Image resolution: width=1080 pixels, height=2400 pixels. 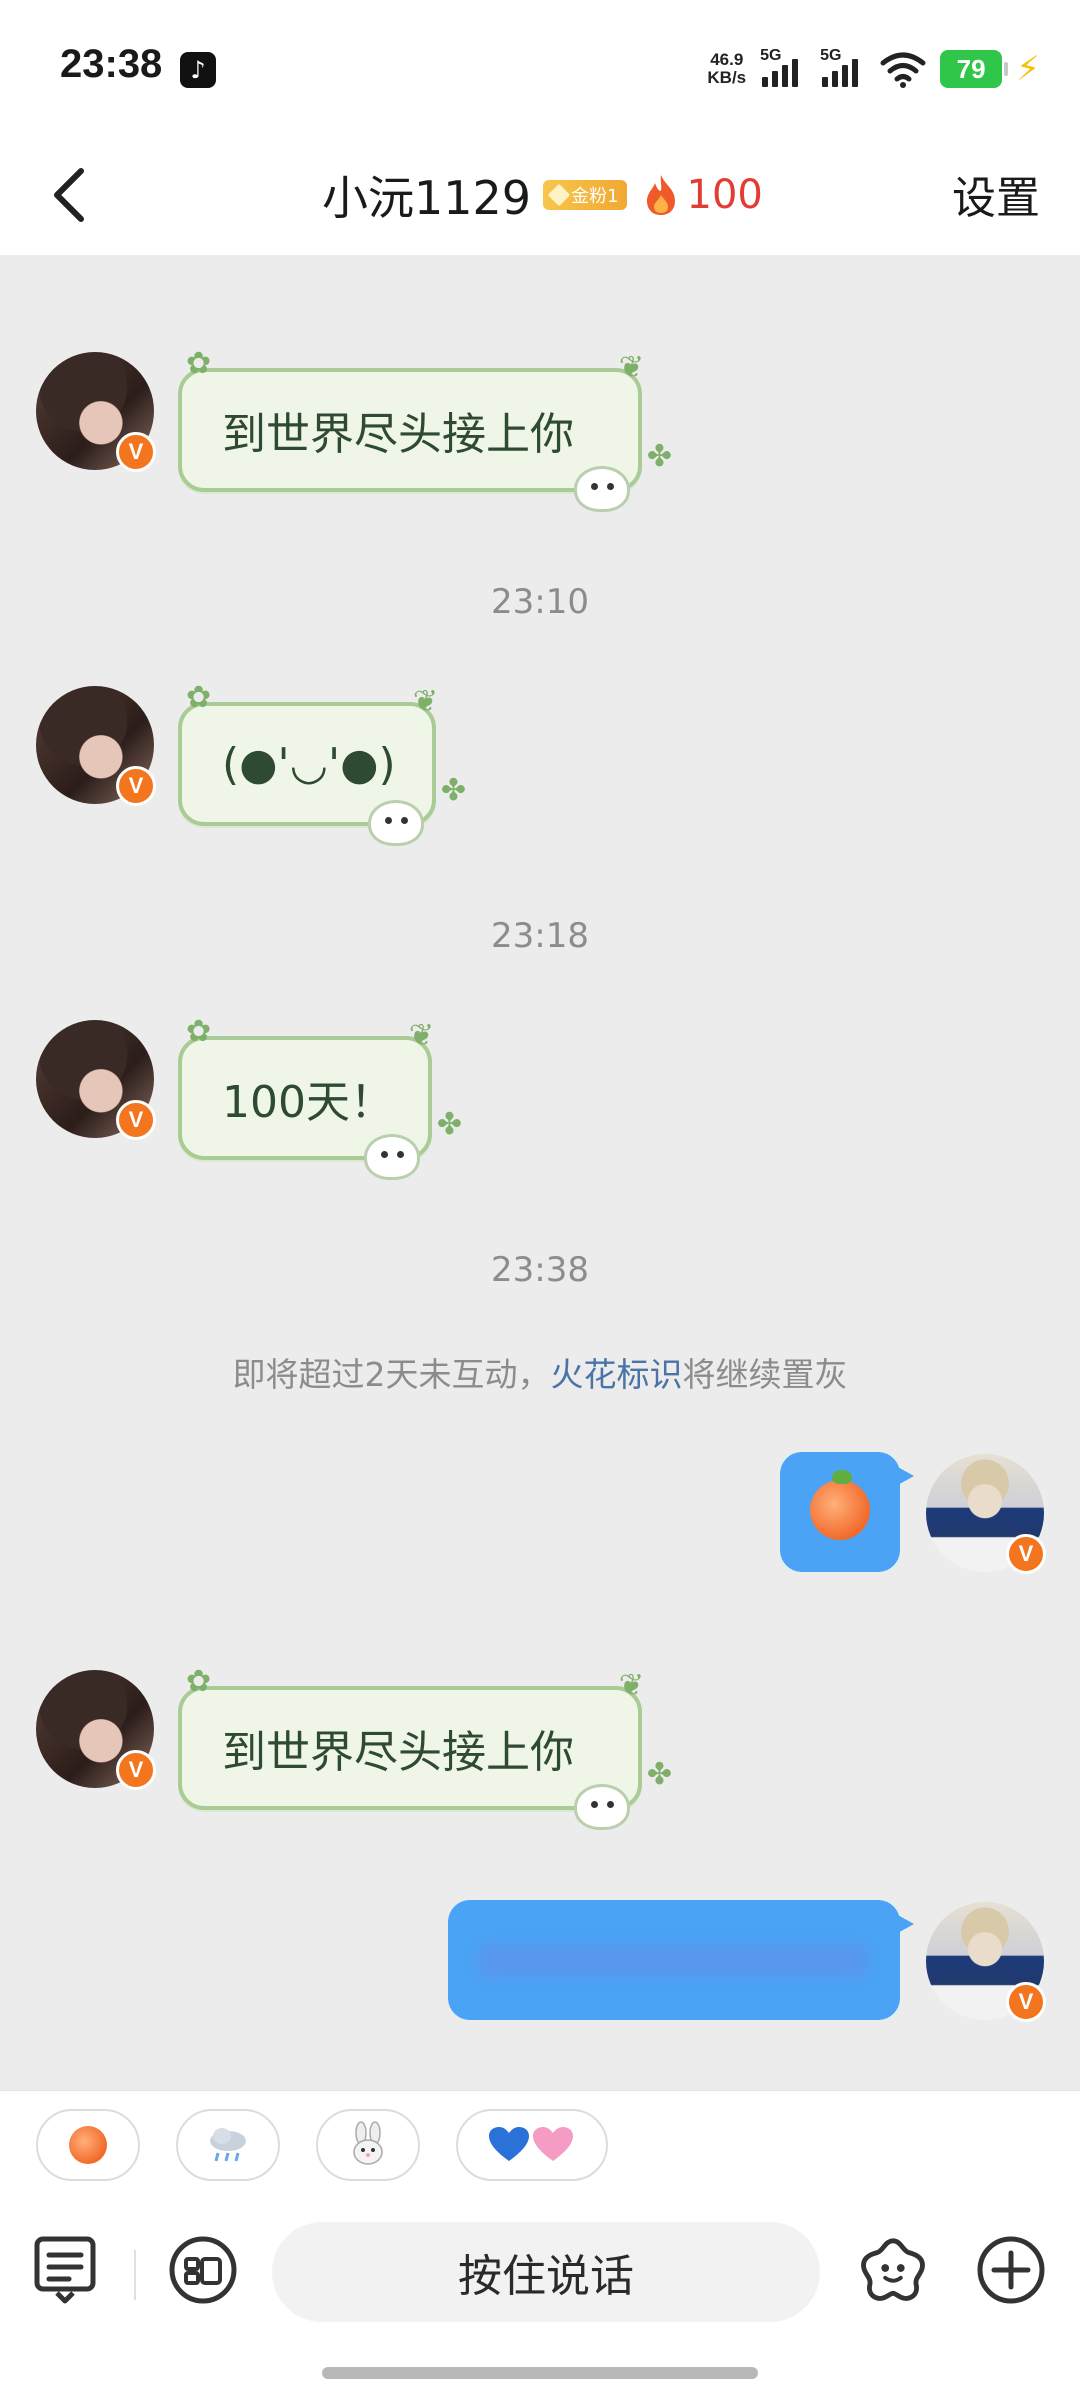 I want to click on timestamp: 23:10, so click(x=540, y=602).